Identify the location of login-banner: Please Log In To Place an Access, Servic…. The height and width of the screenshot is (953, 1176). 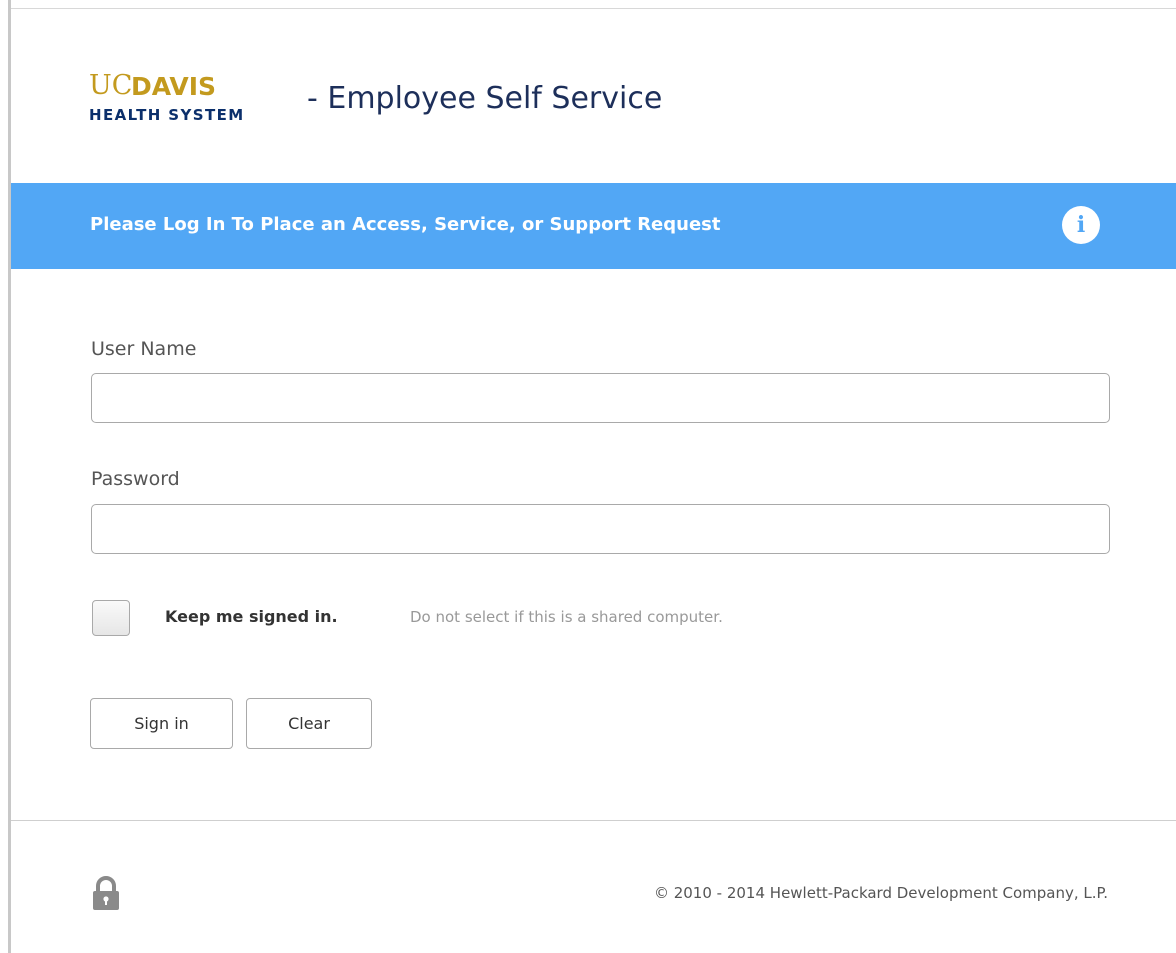
(593, 226).